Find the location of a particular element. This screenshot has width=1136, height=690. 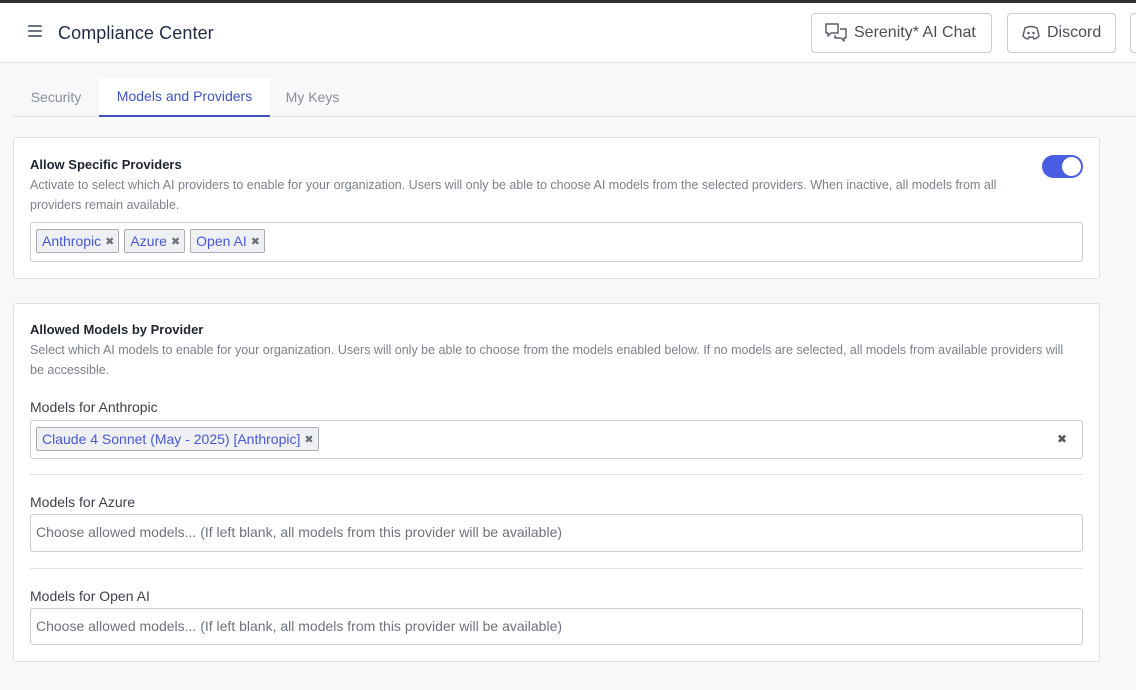

discord-button: Discord is located at coordinates (1061, 33).